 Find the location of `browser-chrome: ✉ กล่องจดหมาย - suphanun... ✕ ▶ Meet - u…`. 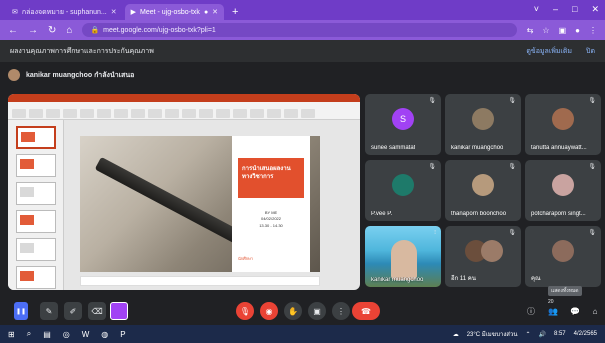

browser-chrome: ✉ กล่องจดหมาย - suphanun... ✕ ▶ Meet - u… is located at coordinates (302, 20).